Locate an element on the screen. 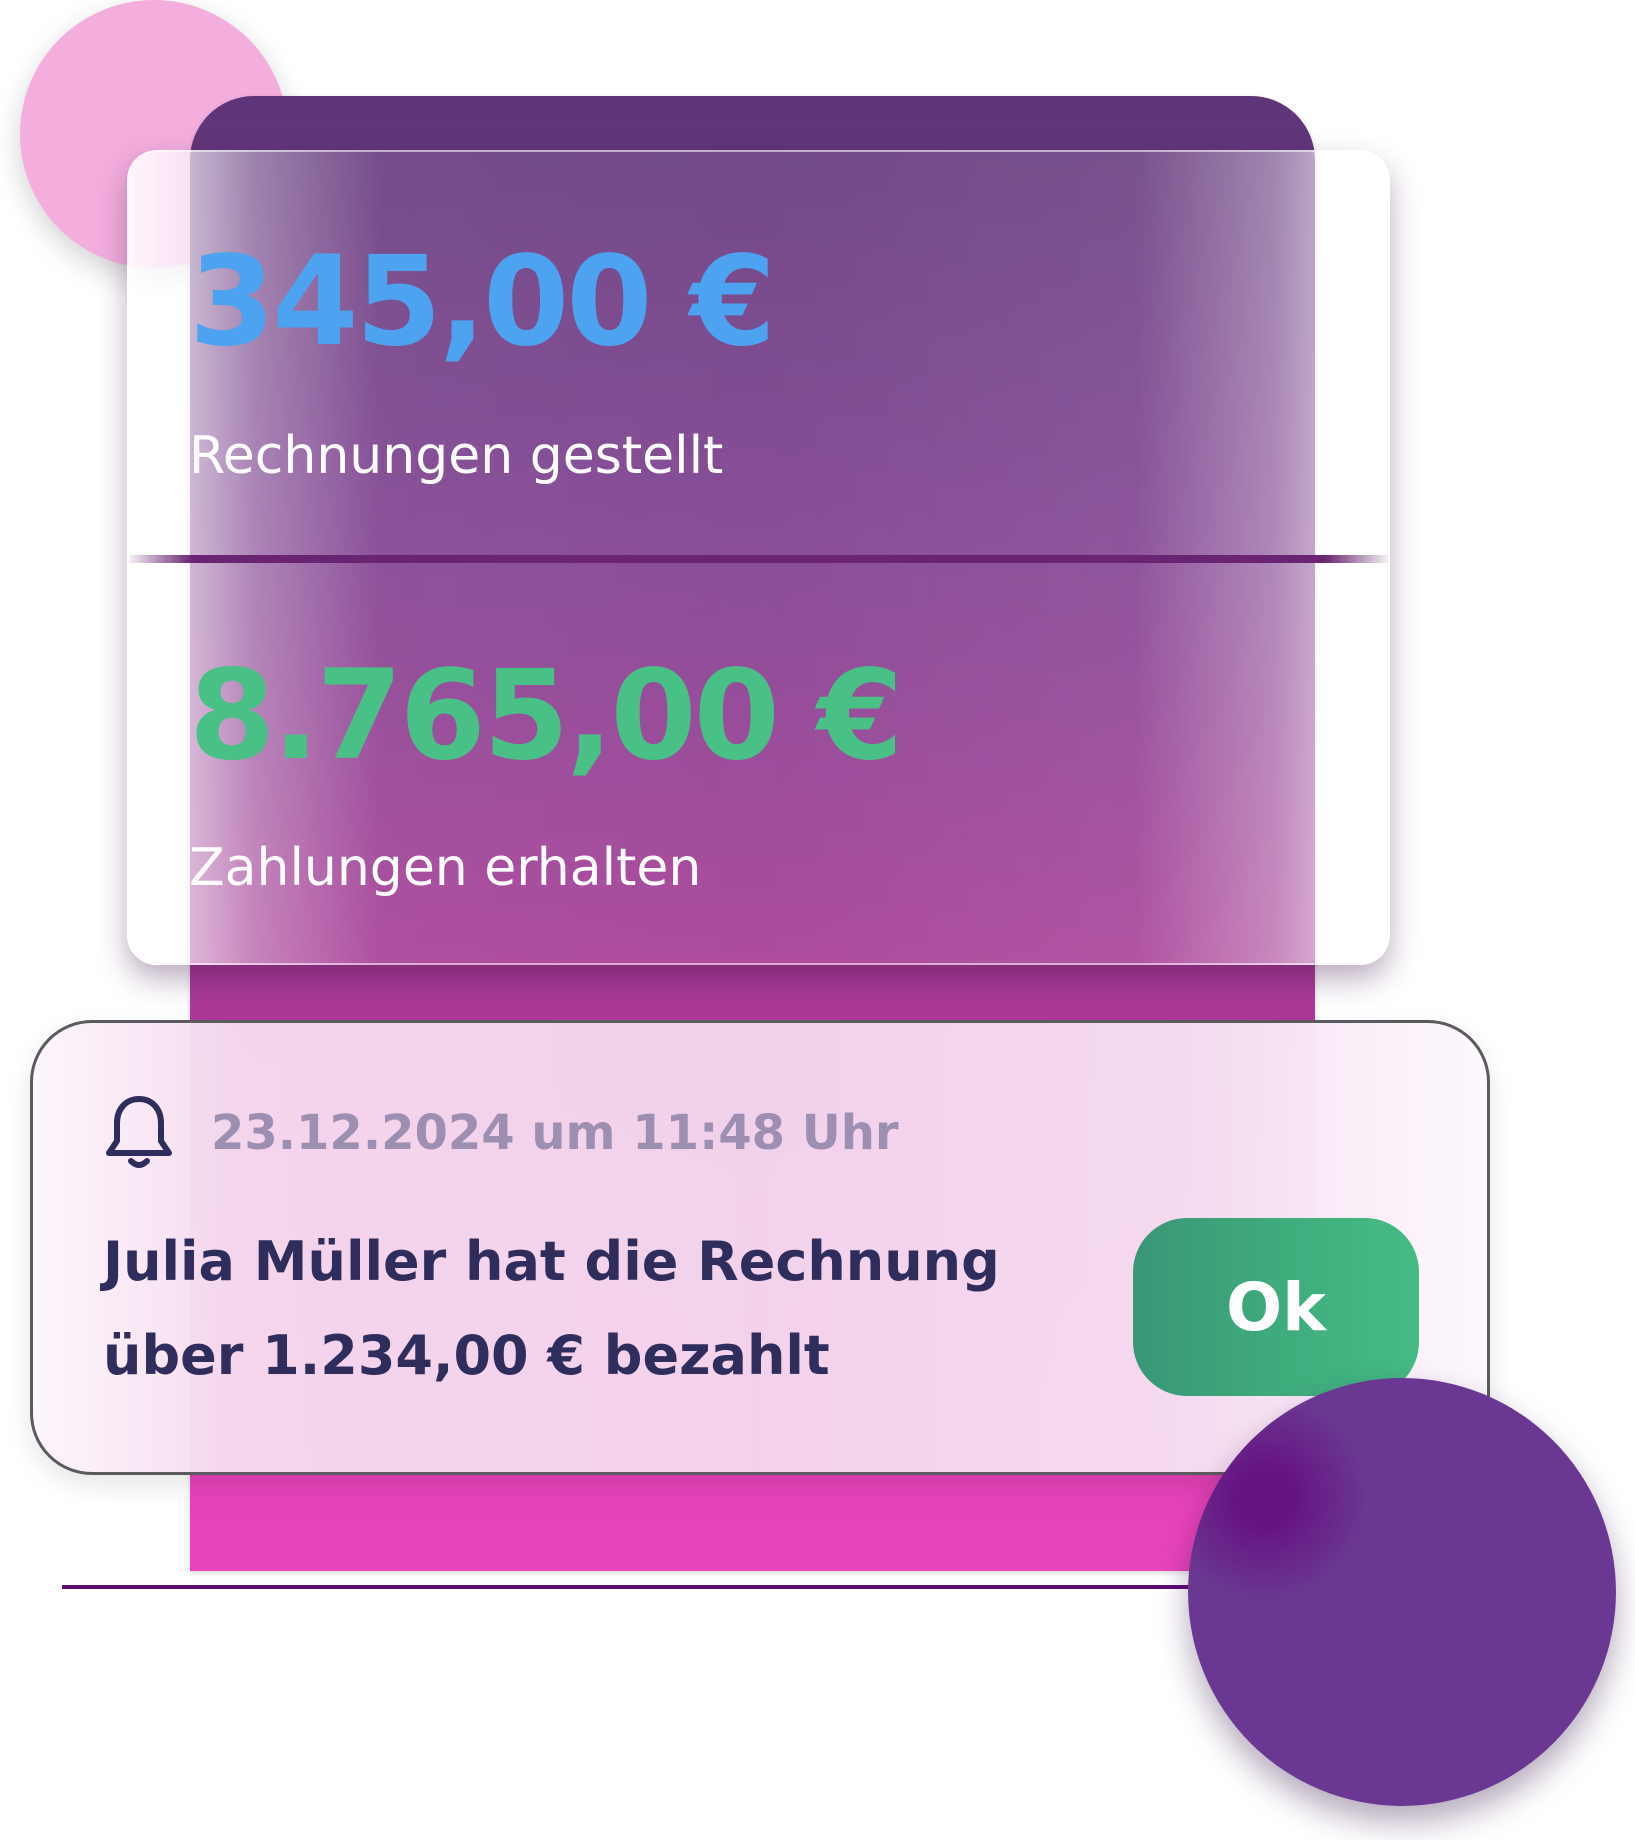 This screenshot has height=1840, width=1635. baseline-divider is located at coordinates (642, 1587).